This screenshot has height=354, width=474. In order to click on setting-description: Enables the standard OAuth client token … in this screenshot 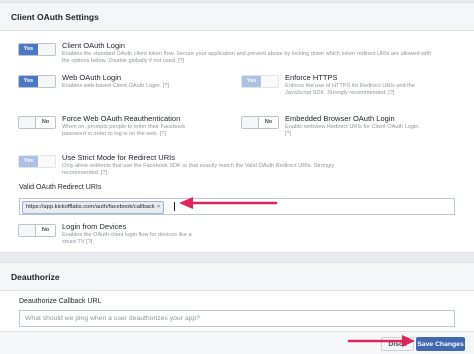, I will do `click(247, 57)`.